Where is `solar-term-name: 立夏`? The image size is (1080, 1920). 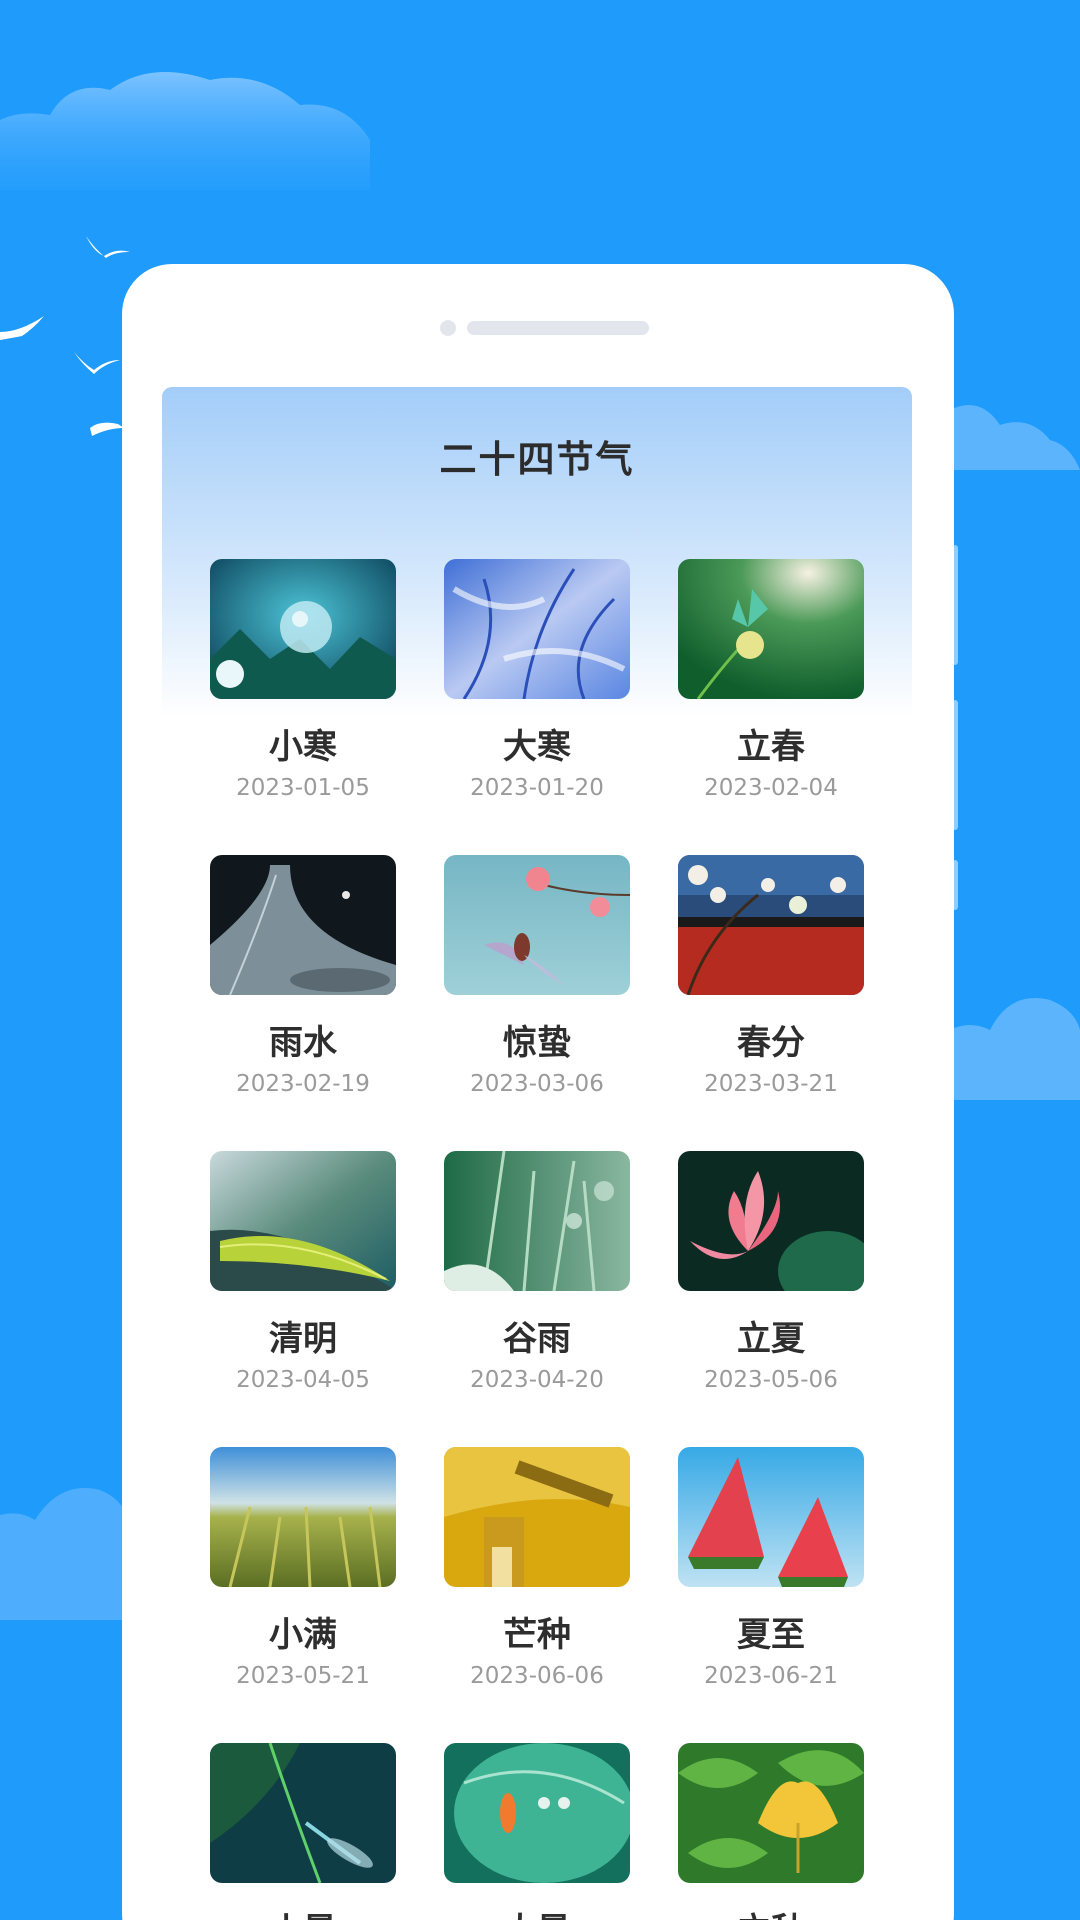 solar-term-name: 立夏 is located at coordinates (771, 1339).